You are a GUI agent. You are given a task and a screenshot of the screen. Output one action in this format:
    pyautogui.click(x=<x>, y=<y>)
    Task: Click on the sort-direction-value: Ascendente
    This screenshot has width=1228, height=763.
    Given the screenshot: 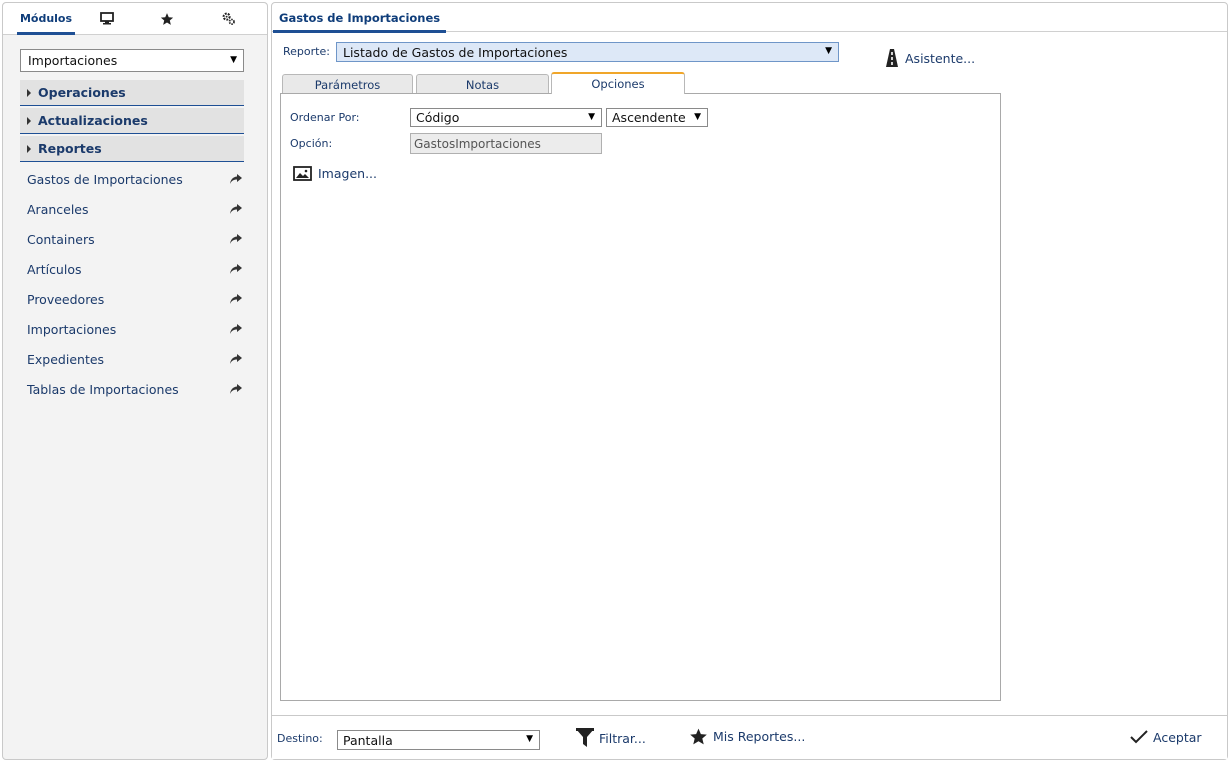 What is the action you would take?
    pyautogui.click(x=649, y=117)
    